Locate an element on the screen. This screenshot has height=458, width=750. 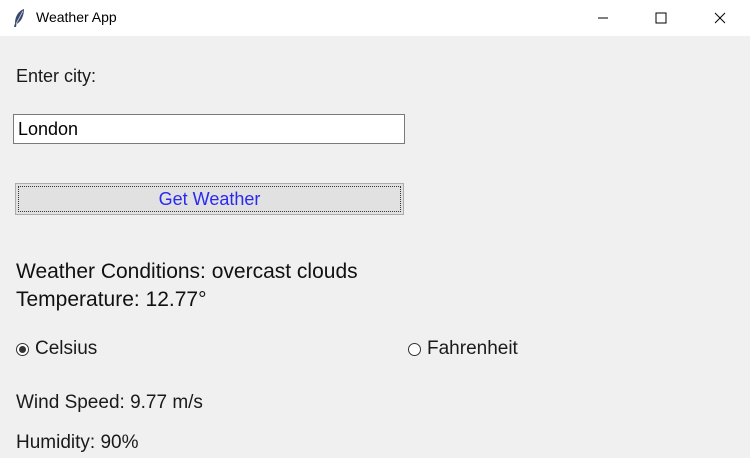
weather-conditions: Weather Conditions: overcast clouds is located at coordinates (187, 271).